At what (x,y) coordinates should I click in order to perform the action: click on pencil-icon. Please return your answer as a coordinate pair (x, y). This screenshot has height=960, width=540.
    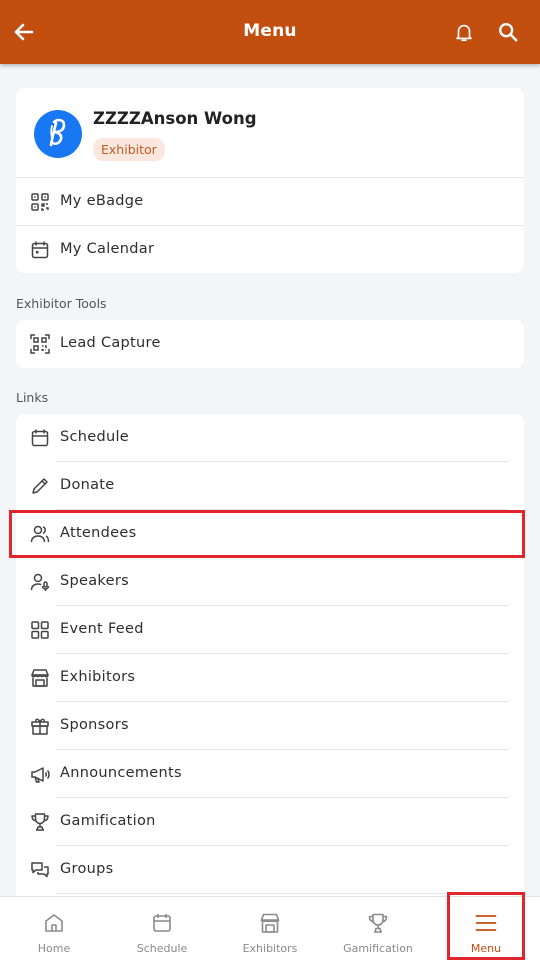
    Looking at the image, I should click on (40, 486).